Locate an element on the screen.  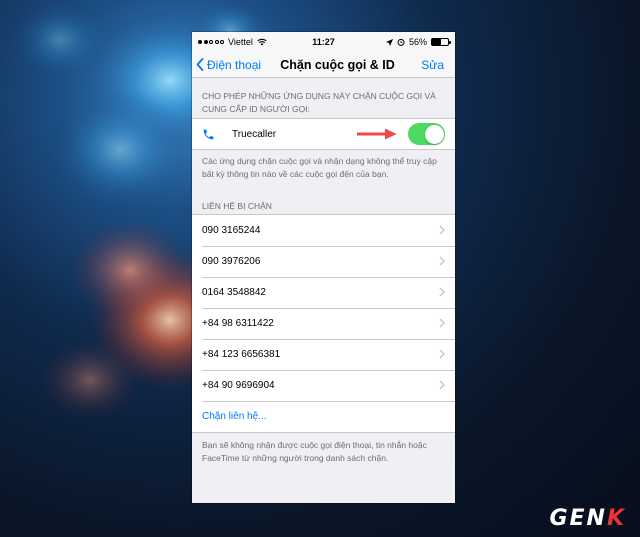
battery-level is located at coordinates (436, 42).